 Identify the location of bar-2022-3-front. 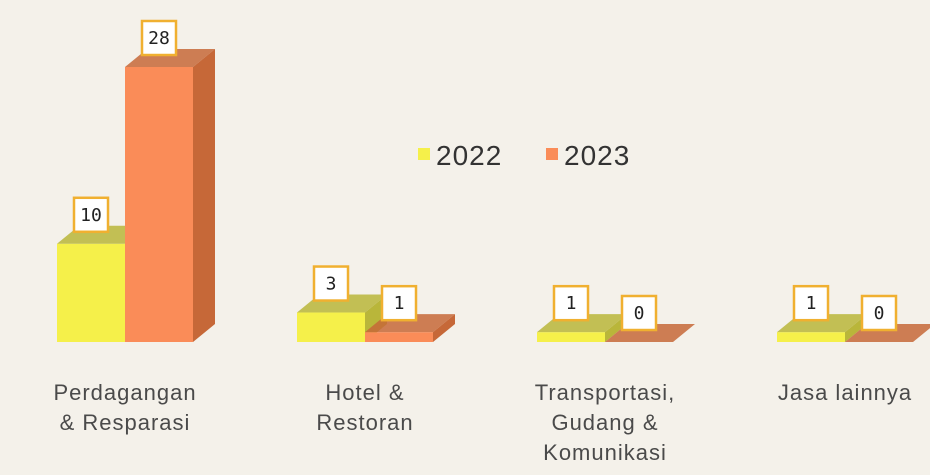
(811, 337).